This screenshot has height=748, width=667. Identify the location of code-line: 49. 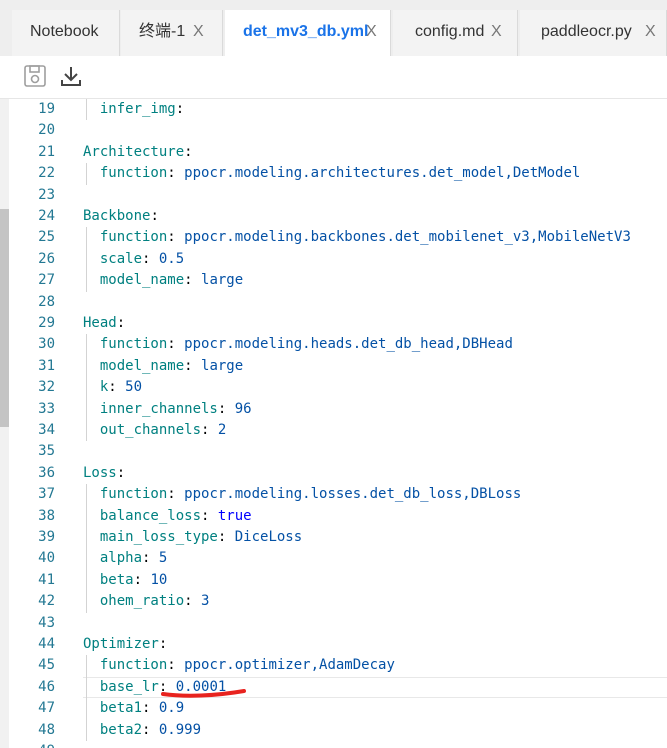
(338, 744).